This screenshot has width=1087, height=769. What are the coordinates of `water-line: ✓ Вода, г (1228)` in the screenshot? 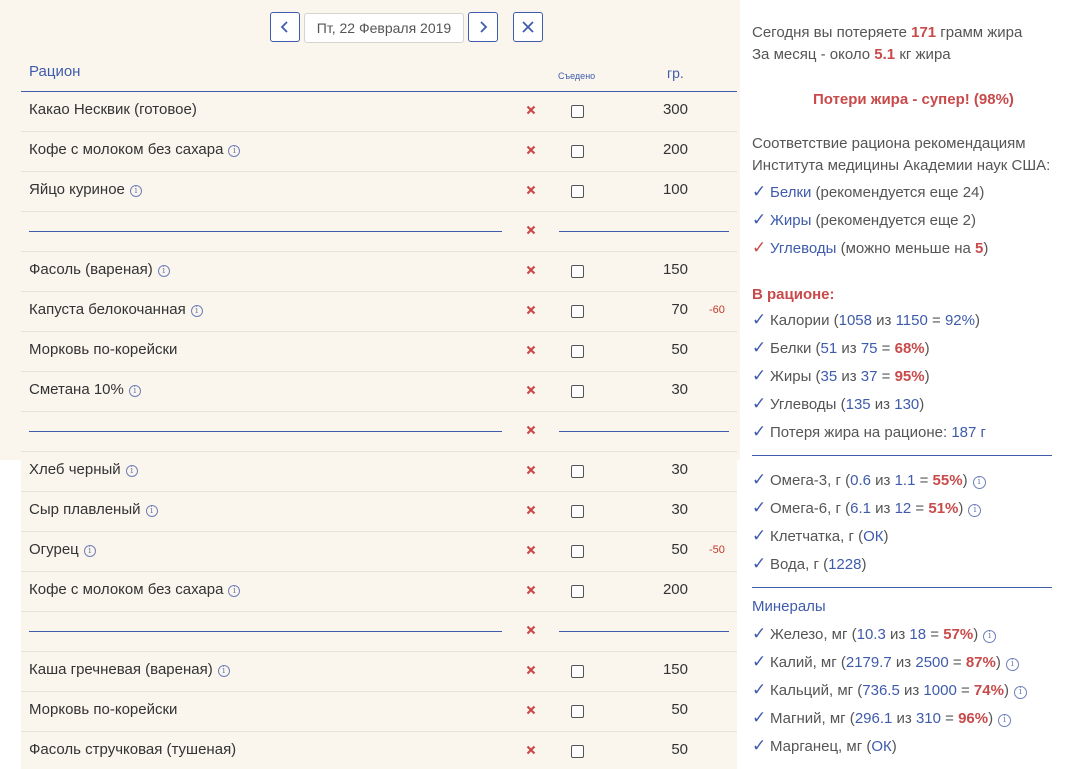 It's located at (809, 563).